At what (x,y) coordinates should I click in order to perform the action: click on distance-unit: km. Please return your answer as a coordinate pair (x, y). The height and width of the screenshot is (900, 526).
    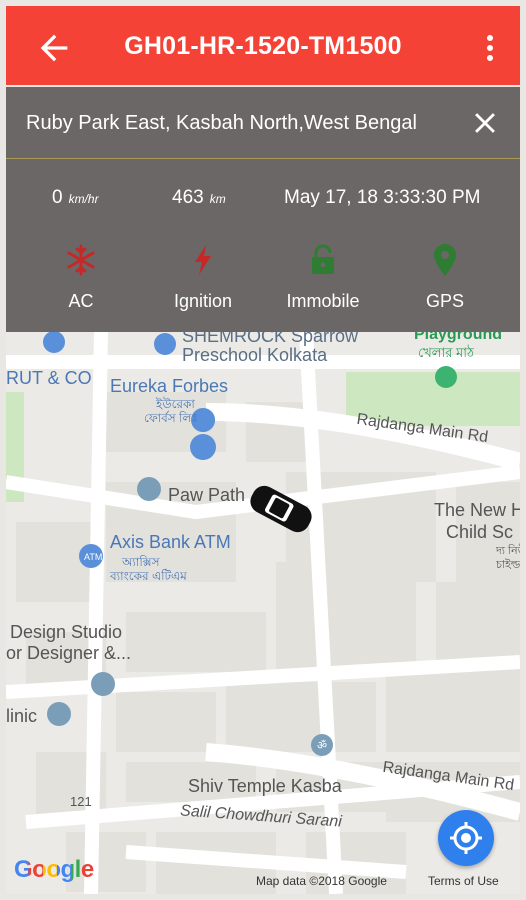
    Looking at the image, I should click on (217, 199).